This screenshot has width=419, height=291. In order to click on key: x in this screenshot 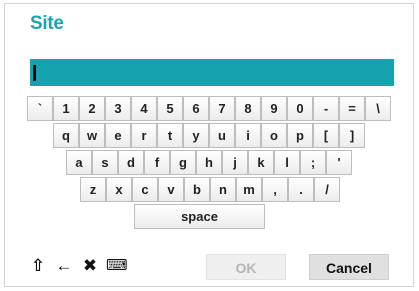, I will do `click(119, 189)`.